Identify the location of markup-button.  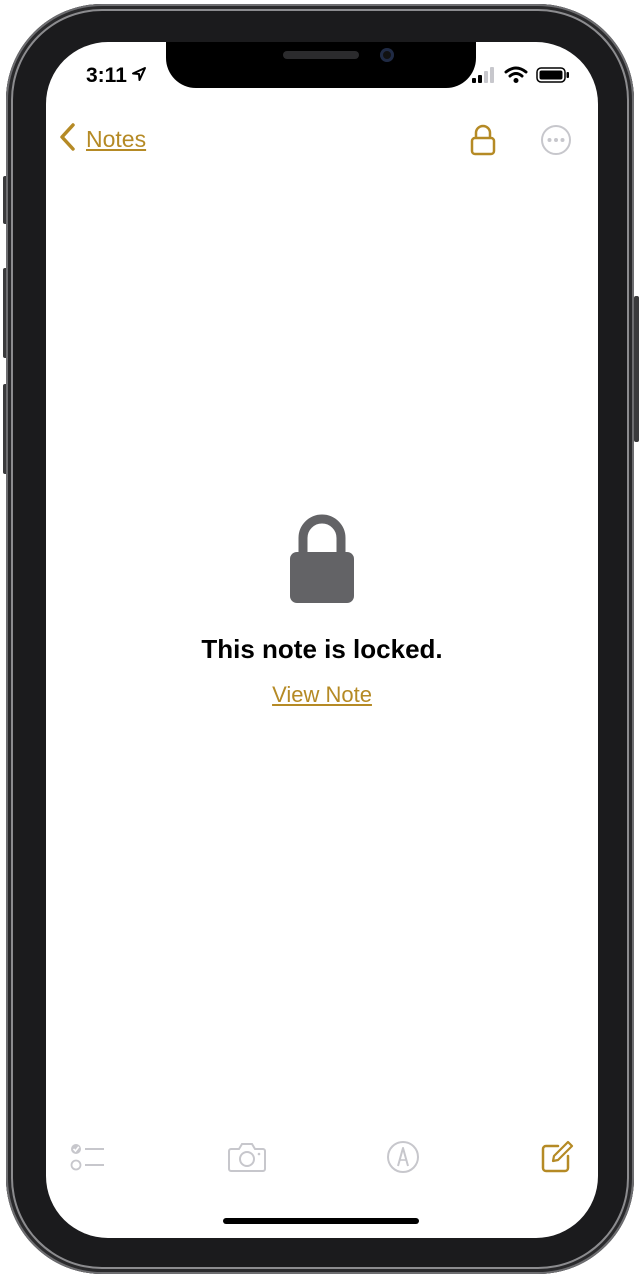
(403, 1159).